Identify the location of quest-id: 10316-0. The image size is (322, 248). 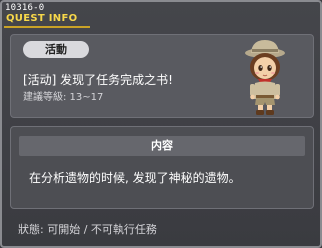
(25, 8).